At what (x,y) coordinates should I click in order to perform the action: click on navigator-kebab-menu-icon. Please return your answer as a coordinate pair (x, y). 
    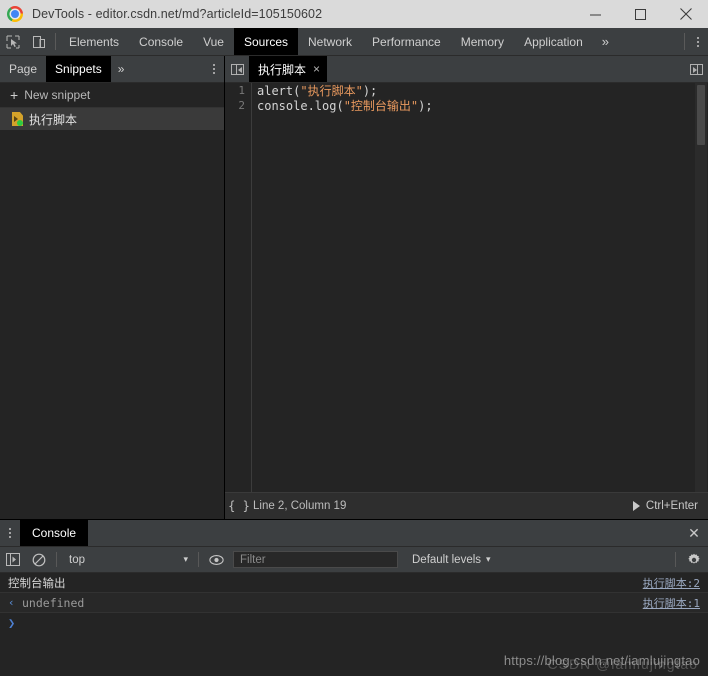
    Looking at the image, I should click on (214, 69).